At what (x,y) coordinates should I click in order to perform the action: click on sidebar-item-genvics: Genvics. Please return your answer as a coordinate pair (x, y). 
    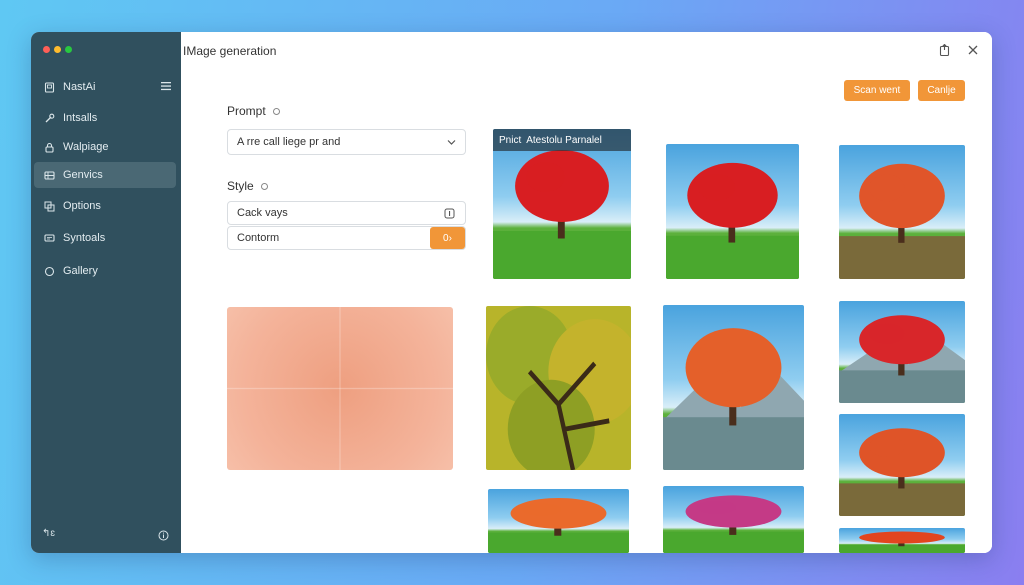
    Looking at the image, I should click on (105, 175).